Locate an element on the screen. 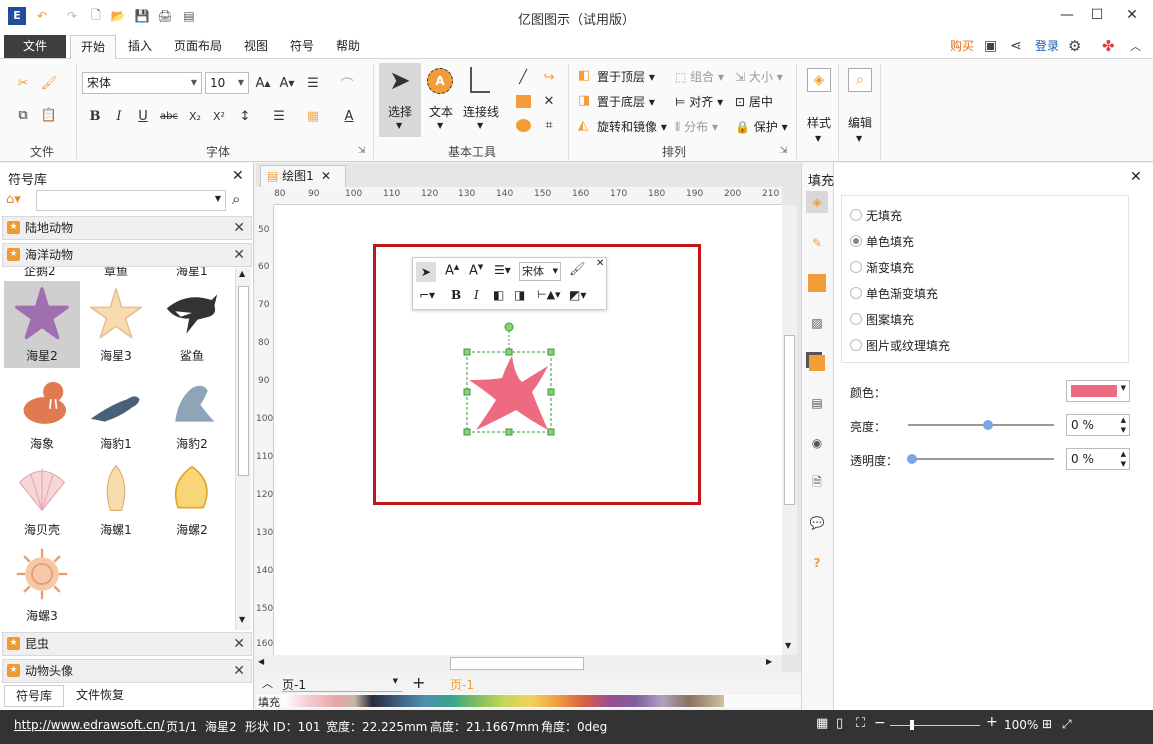 The image size is (1153, 744). menu-view: 视图 is located at coordinates (256, 46).